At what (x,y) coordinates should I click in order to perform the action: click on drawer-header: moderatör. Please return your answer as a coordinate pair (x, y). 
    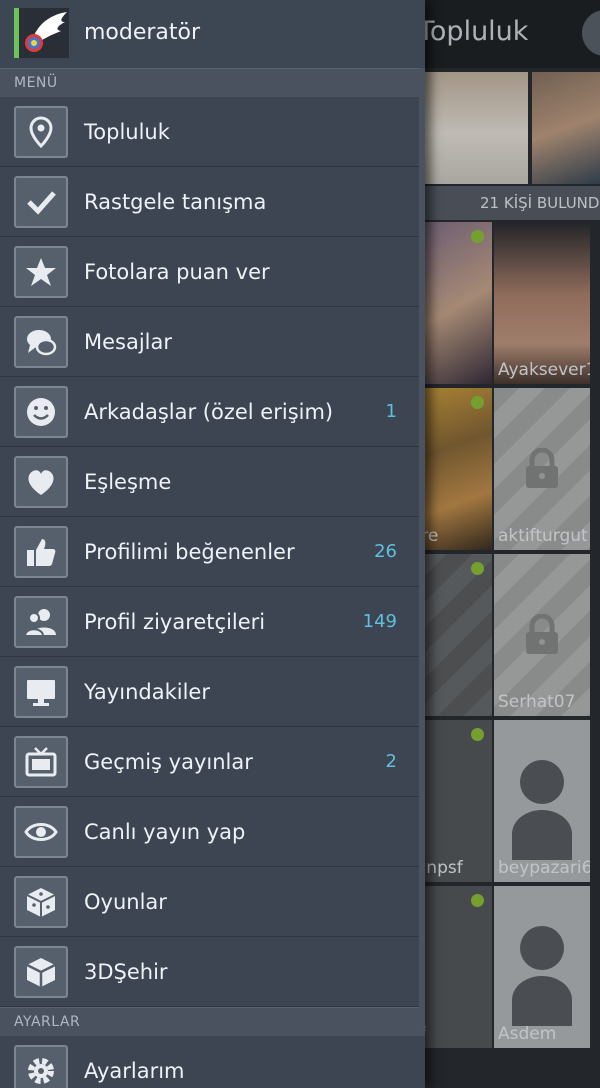
    Looking at the image, I should click on (212, 34).